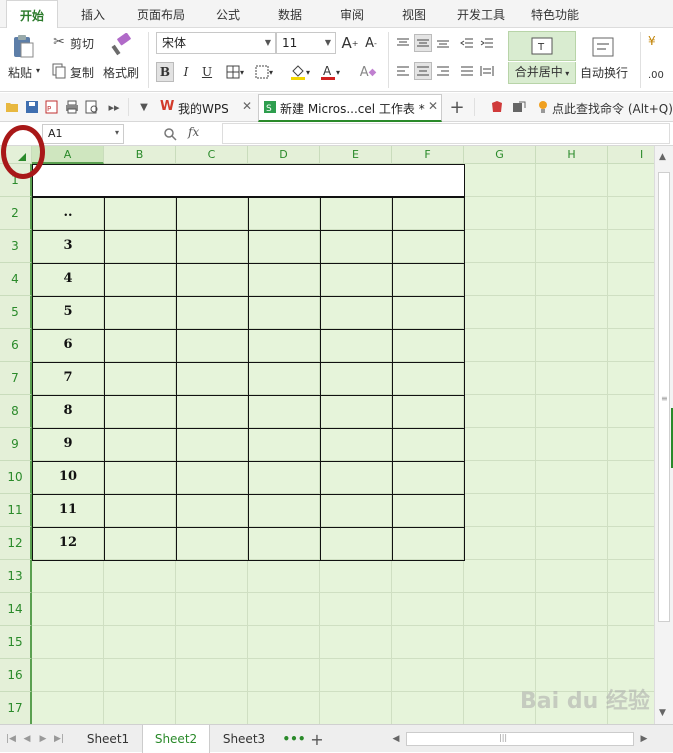  Describe the element at coordinates (68, 542) in the screenshot. I see `cell-a12: 12` at that location.